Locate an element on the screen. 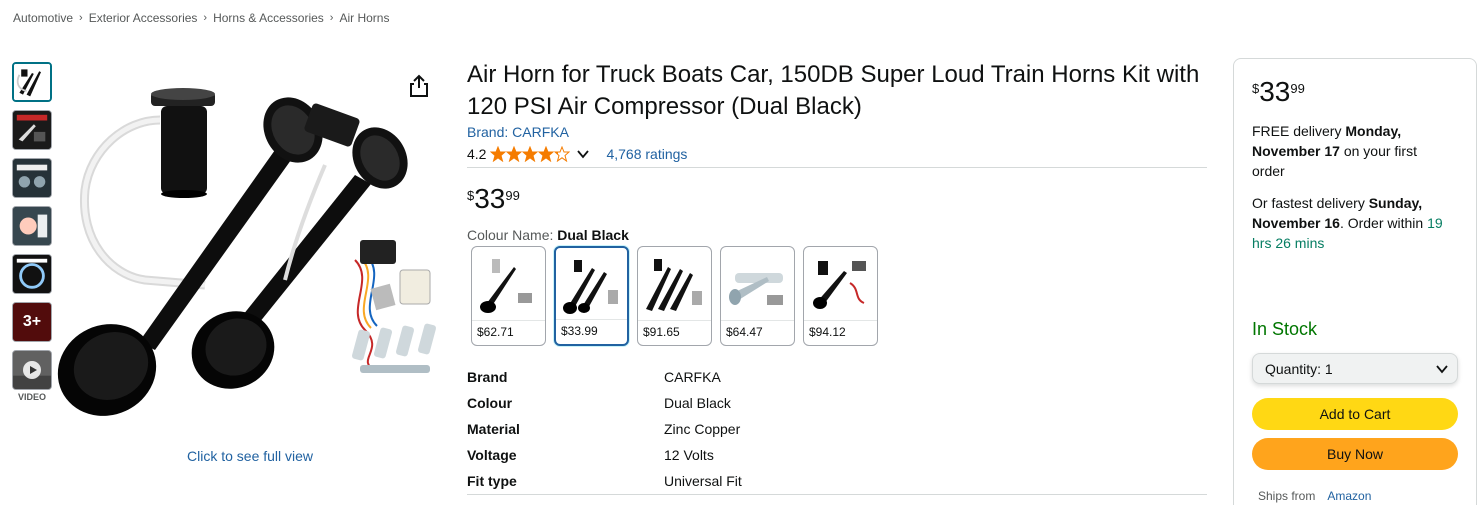  quantity-select: Quantity: 1 is located at coordinates (1355, 368).